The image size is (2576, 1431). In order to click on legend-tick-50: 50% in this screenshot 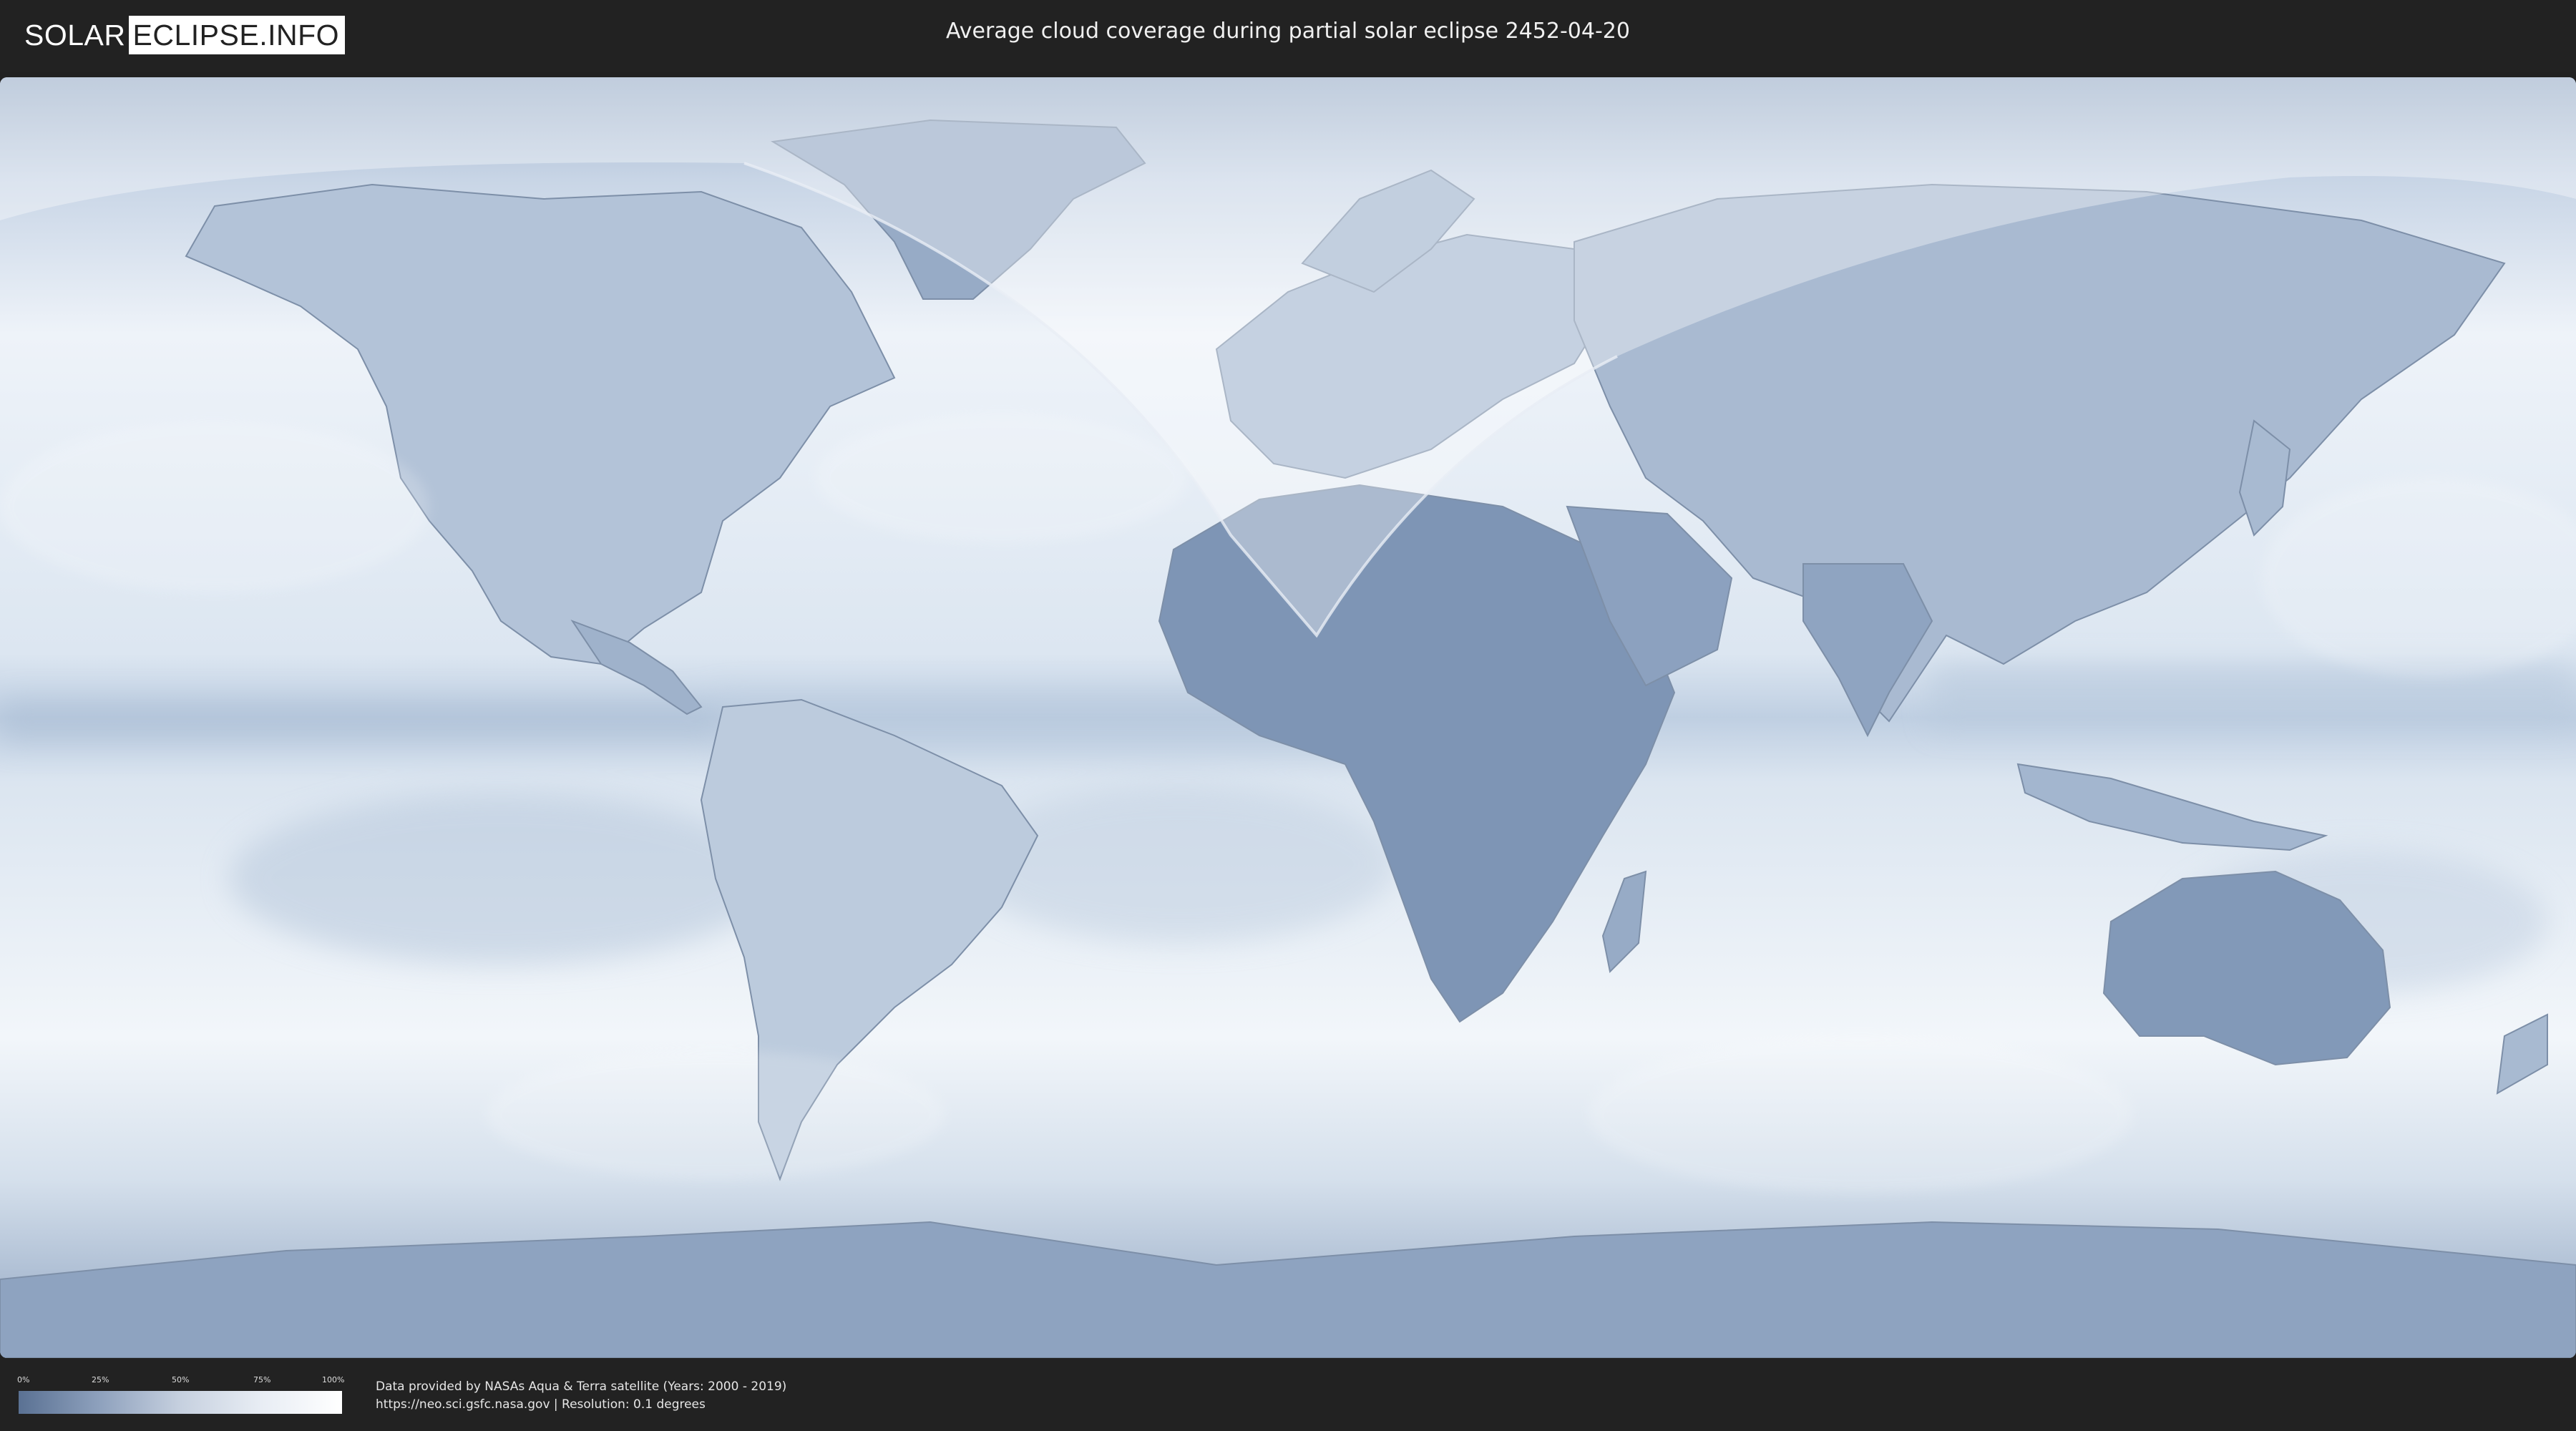, I will do `click(181, 1379)`.